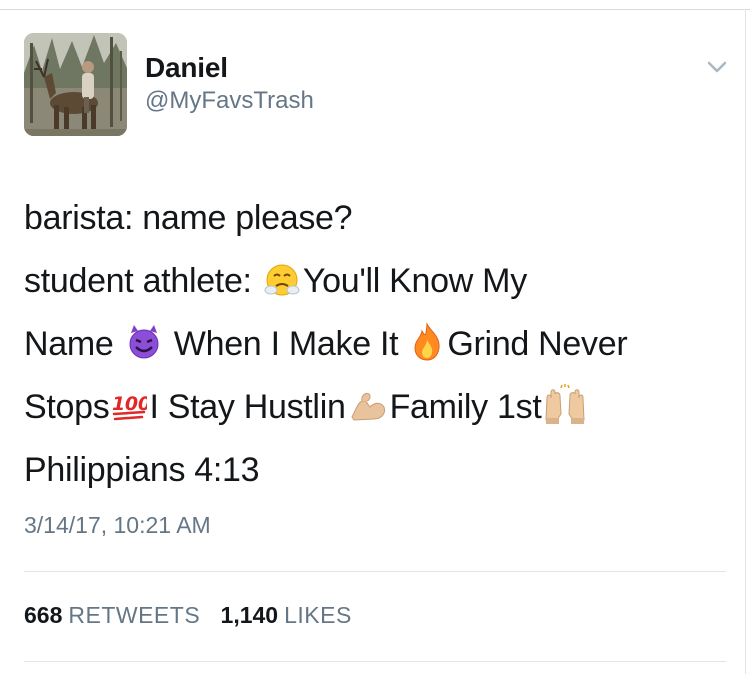 The height and width of the screenshot is (674, 750). Describe the element at coordinates (73, 344) in the screenshot. I see `tweet-text-segment: Name` at that location.